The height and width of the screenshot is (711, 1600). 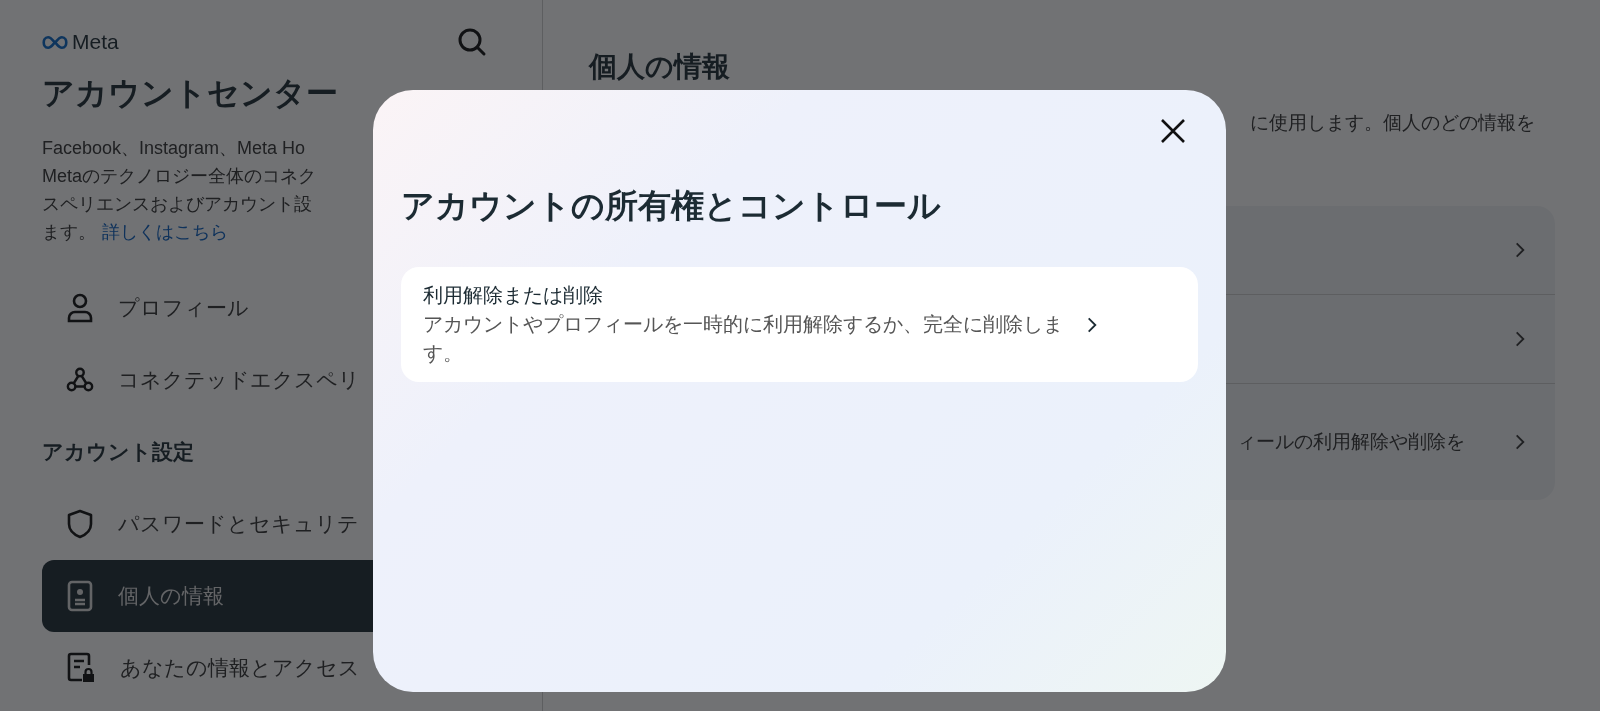 What do you see at coordinates (743, 339) in the screenshot?
I see `option-description: アカウントやプロフィールを一時的に利用解除するか、完全に削除します。` at bounding box center [743, 339].